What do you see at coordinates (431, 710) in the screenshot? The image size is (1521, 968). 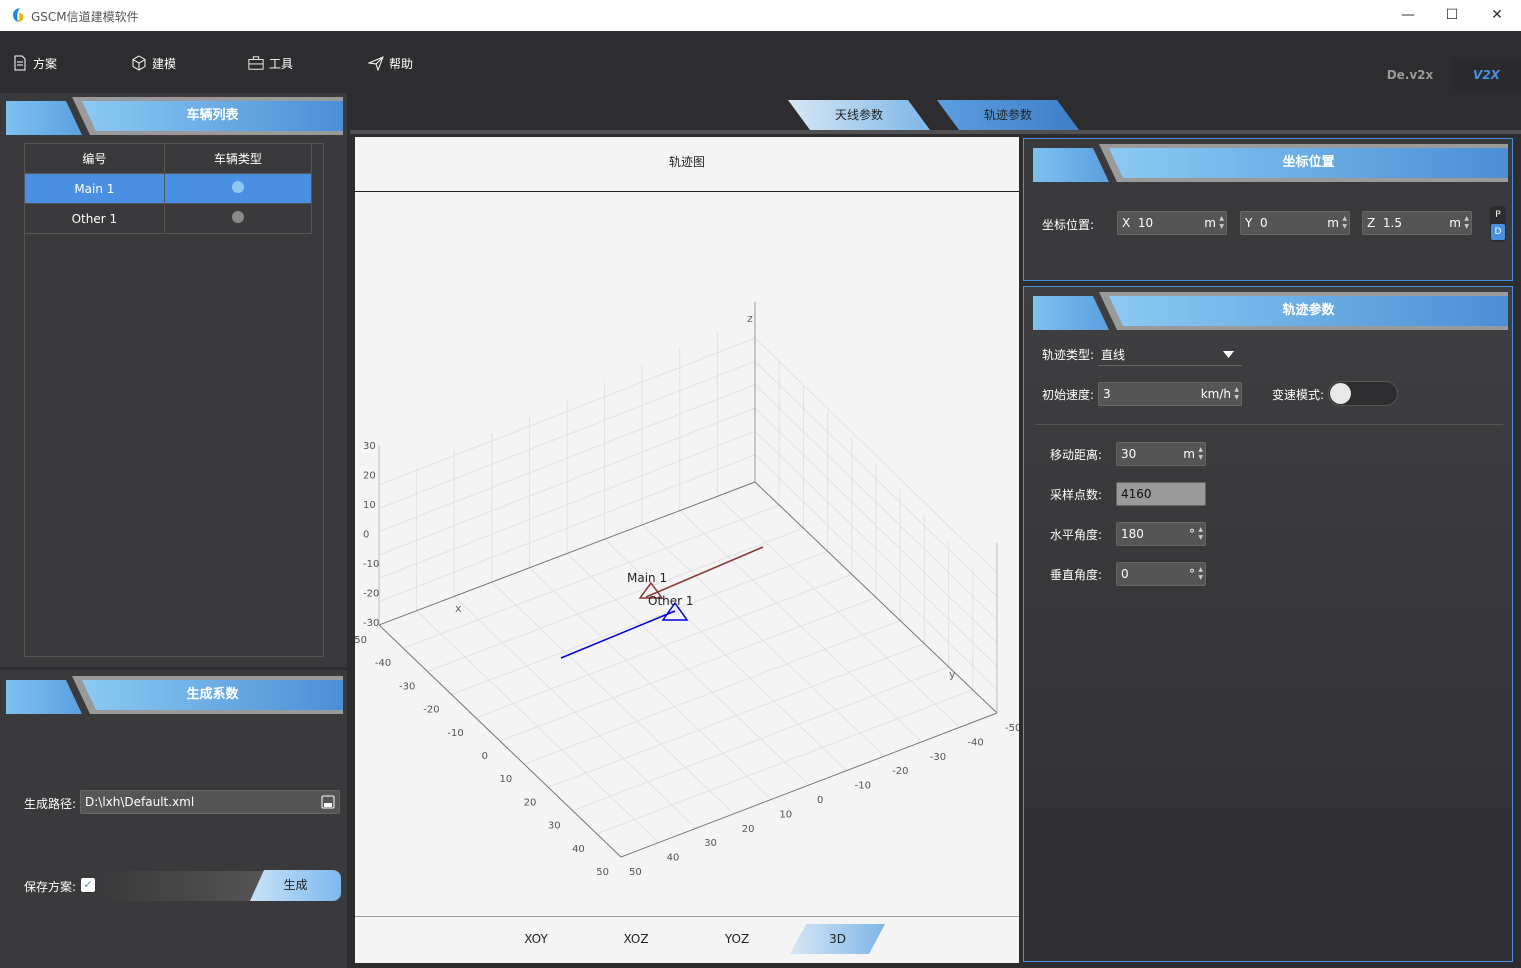 I see `x-tick-label: -20` at bounding box center [431, 710].